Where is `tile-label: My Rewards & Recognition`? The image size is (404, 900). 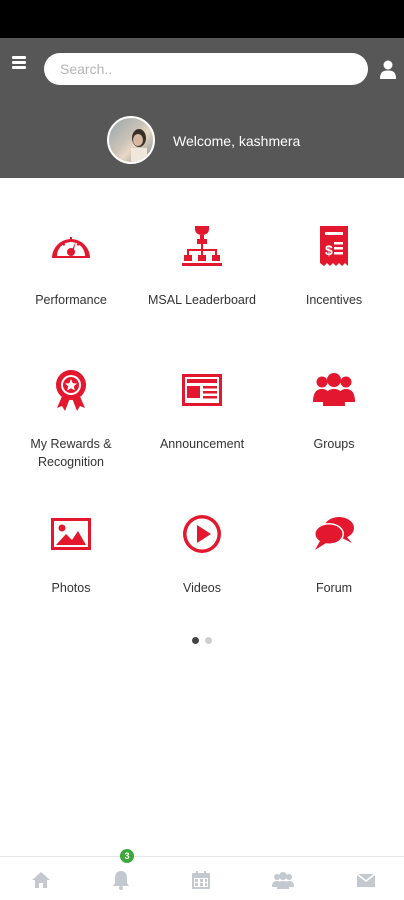
tile-label: My Rewards & Recognition is located at coordinates (71, 453).